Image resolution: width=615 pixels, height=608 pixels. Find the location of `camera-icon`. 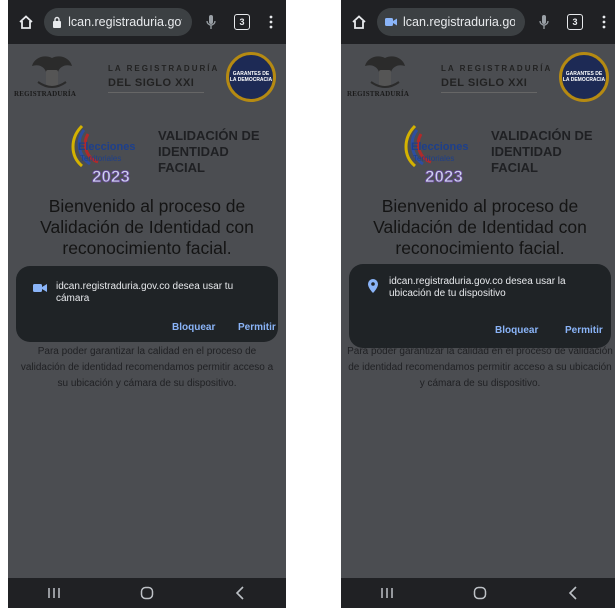

camera-icon is located at coordinates (40, 288).